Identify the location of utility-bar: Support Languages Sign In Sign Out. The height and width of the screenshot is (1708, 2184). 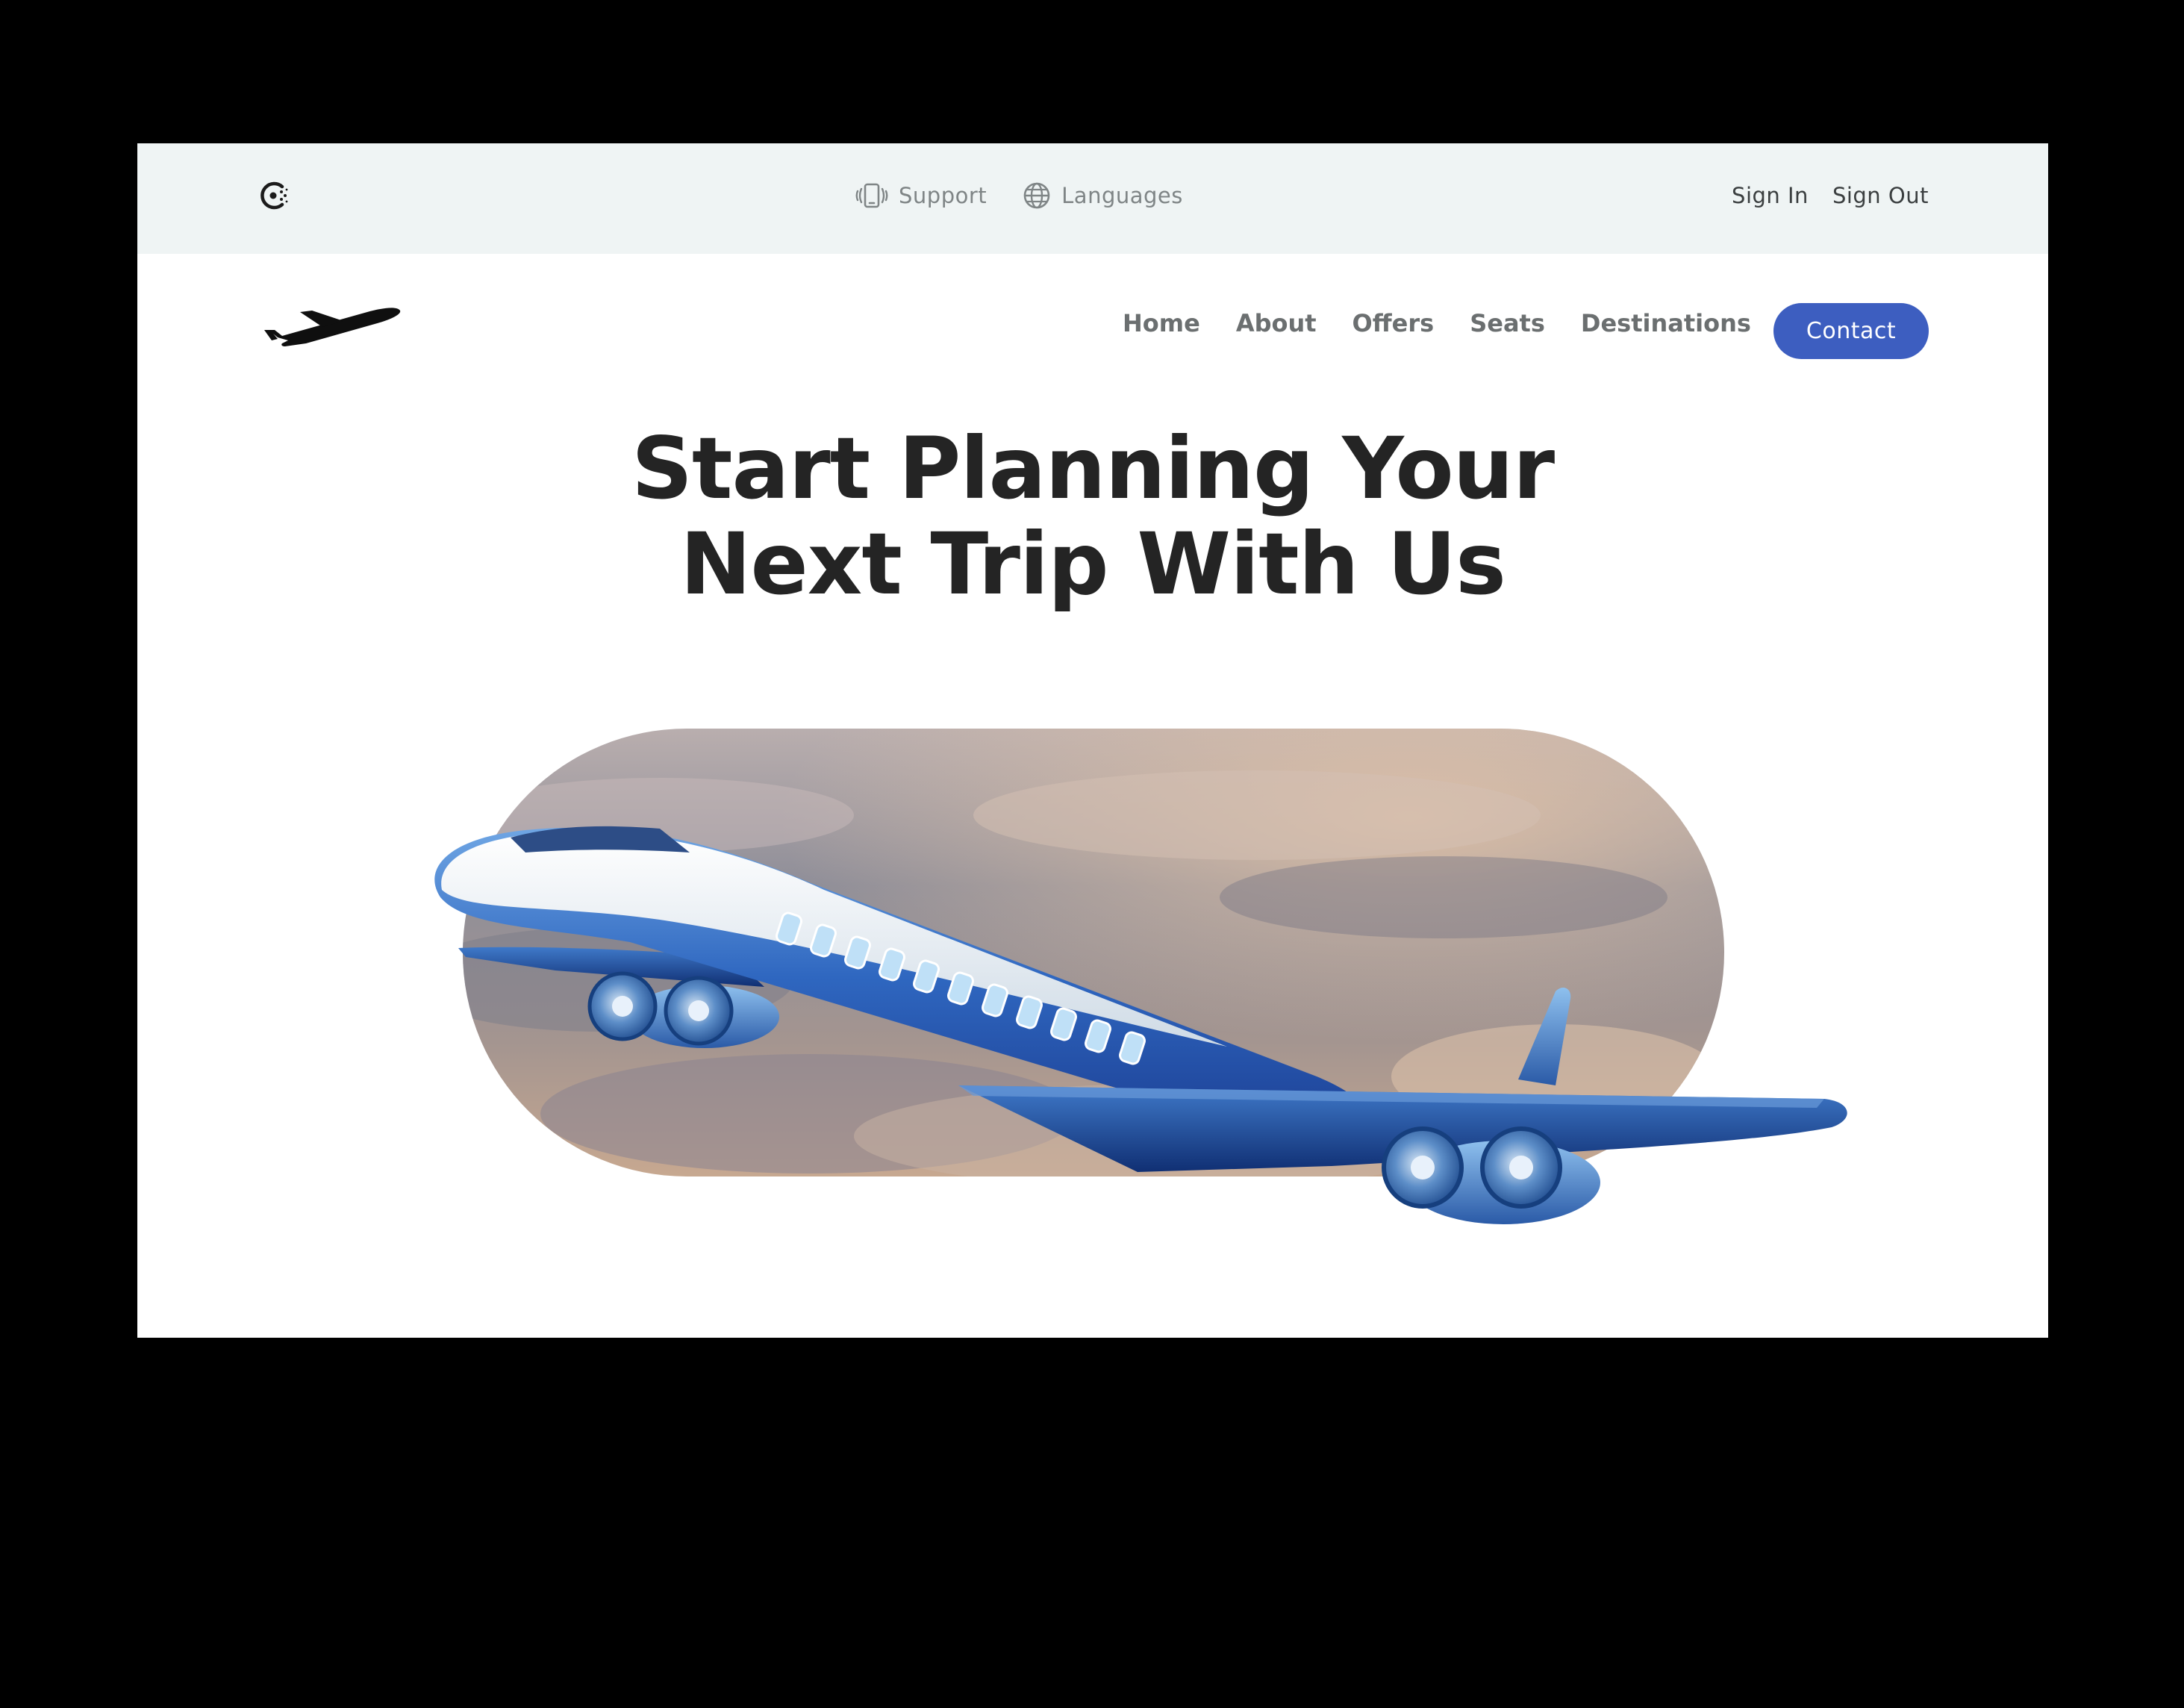
(1092, 198).